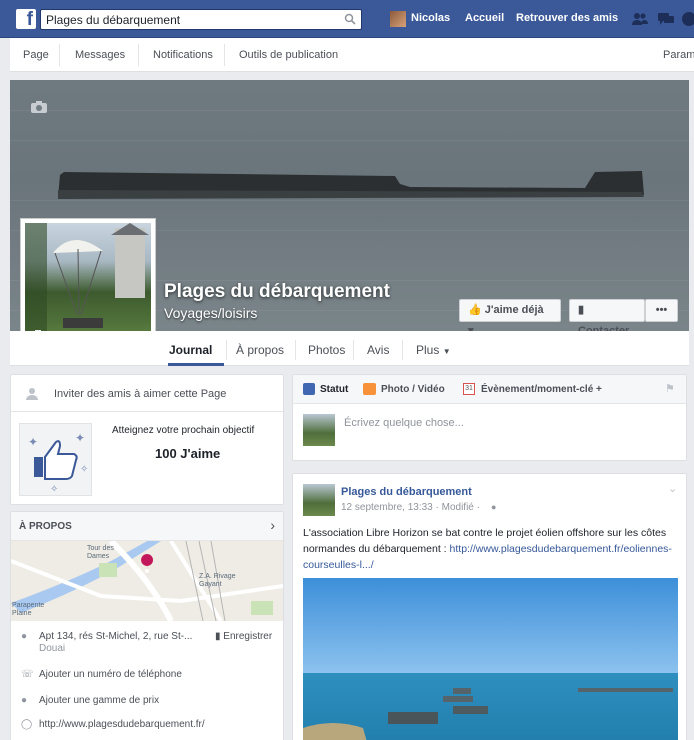 This screenshot has height=740, width=694. I want to click on add-phone-link: Ajouter un numéro de téléphone, so click(110, 674).